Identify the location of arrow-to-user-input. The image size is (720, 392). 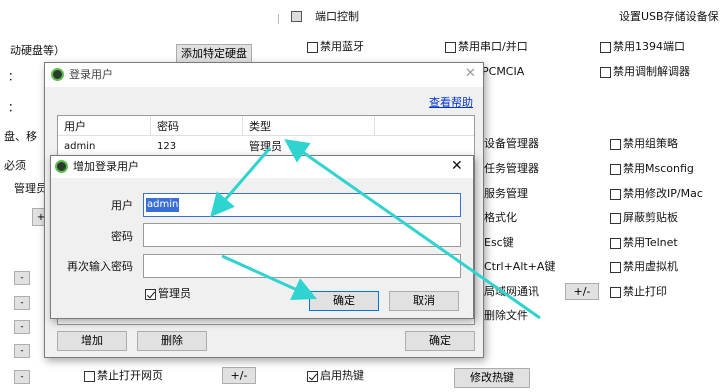
(241, 182).